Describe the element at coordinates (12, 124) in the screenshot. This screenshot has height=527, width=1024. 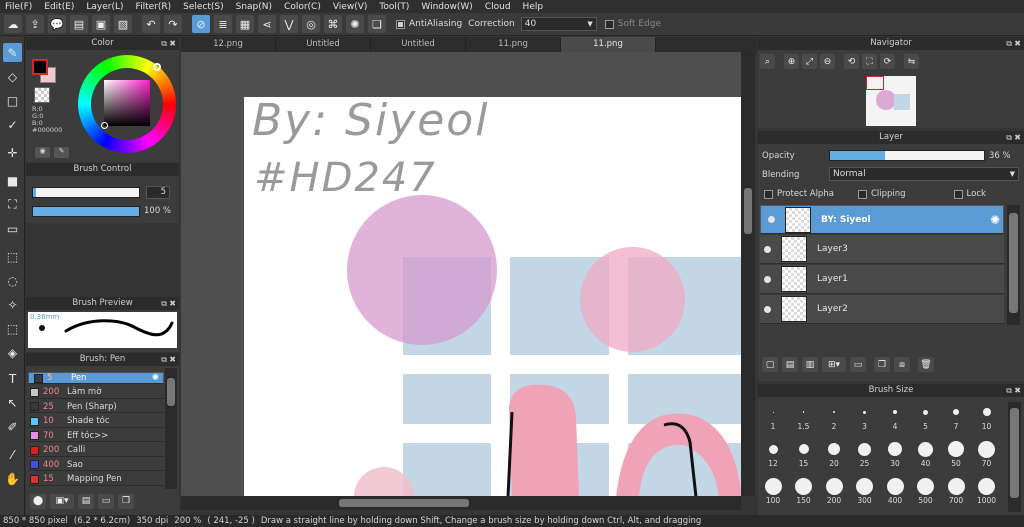
I see `pen-tool-icon: ✓` at that location.